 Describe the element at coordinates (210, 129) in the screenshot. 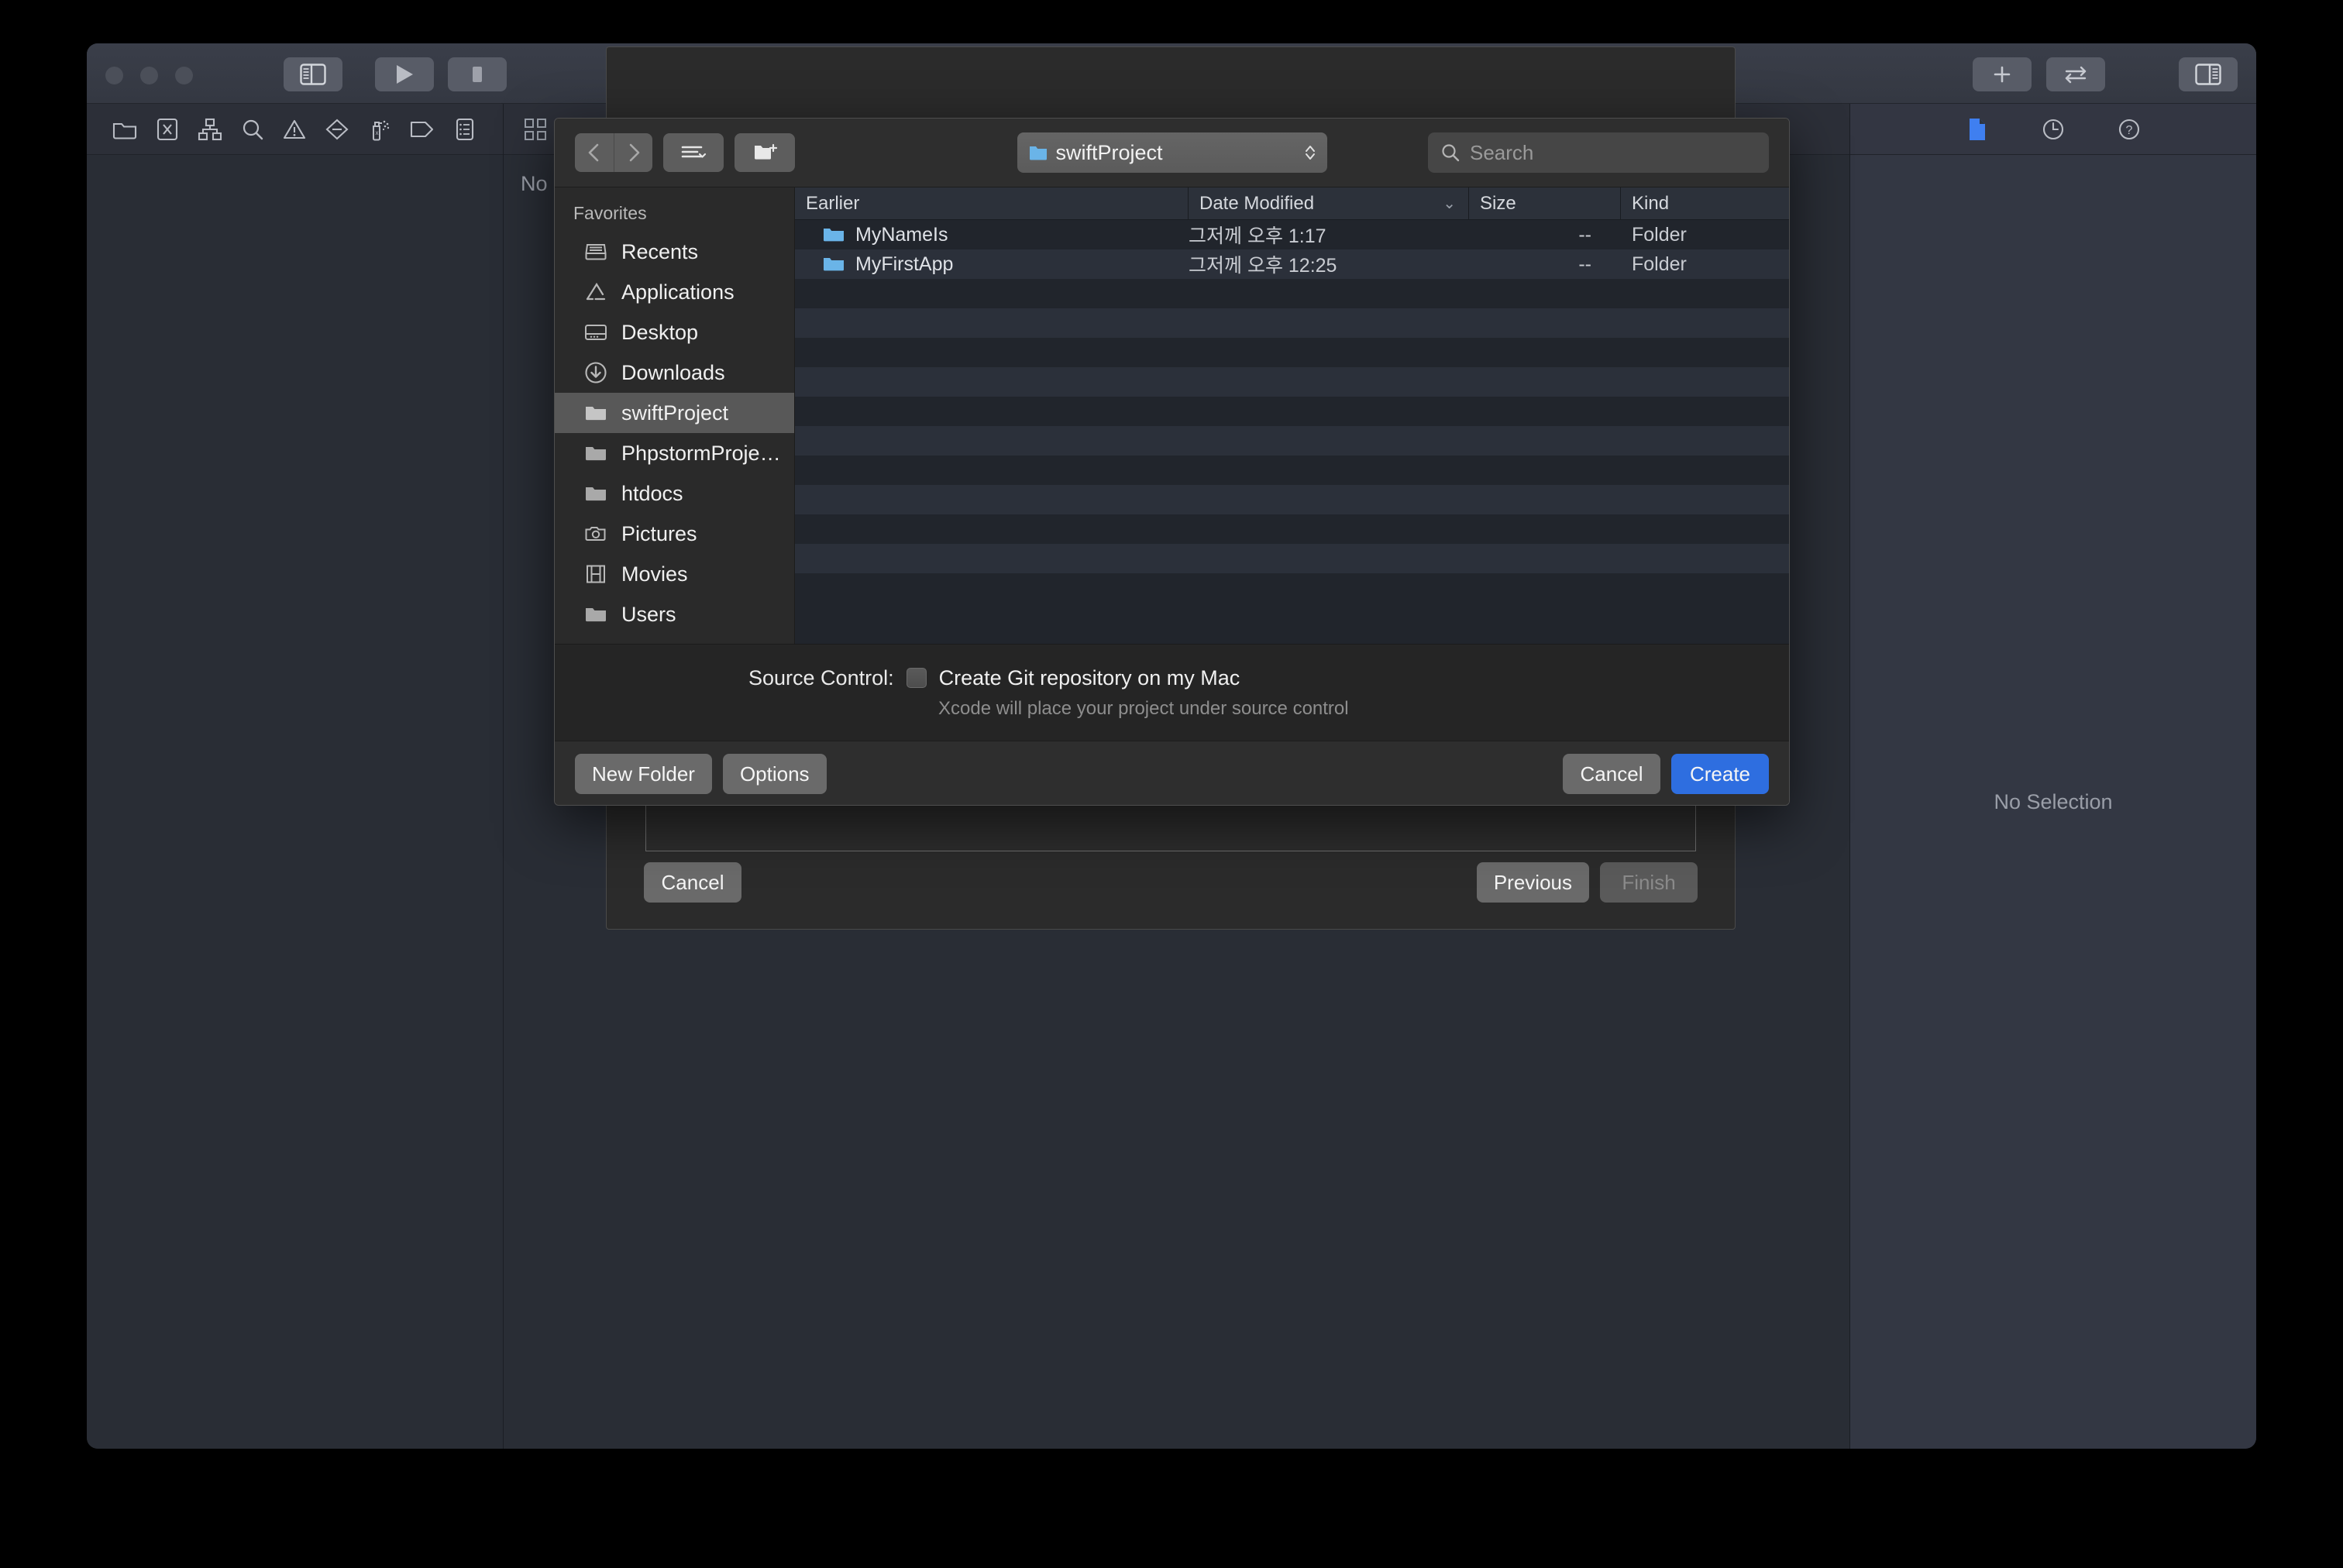

I see `symbol-navigator-tab` at that location.